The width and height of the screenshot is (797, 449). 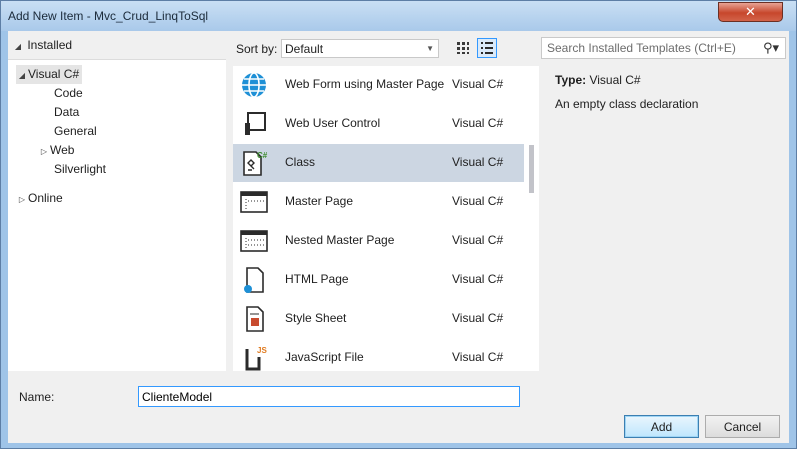 What do you see at coordinates (329, 396) in the screenshot?
I see `name-field` at bounding box center [329, 396].